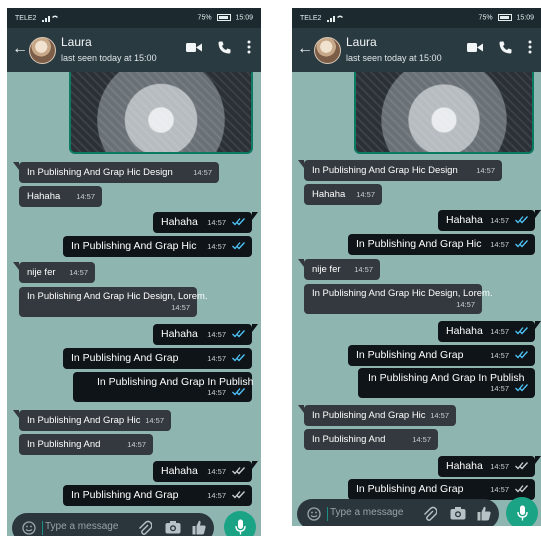  Describe the element at coordinates (349, 439) in the screenshot. I see `message-text: In Publishing And` at that location.